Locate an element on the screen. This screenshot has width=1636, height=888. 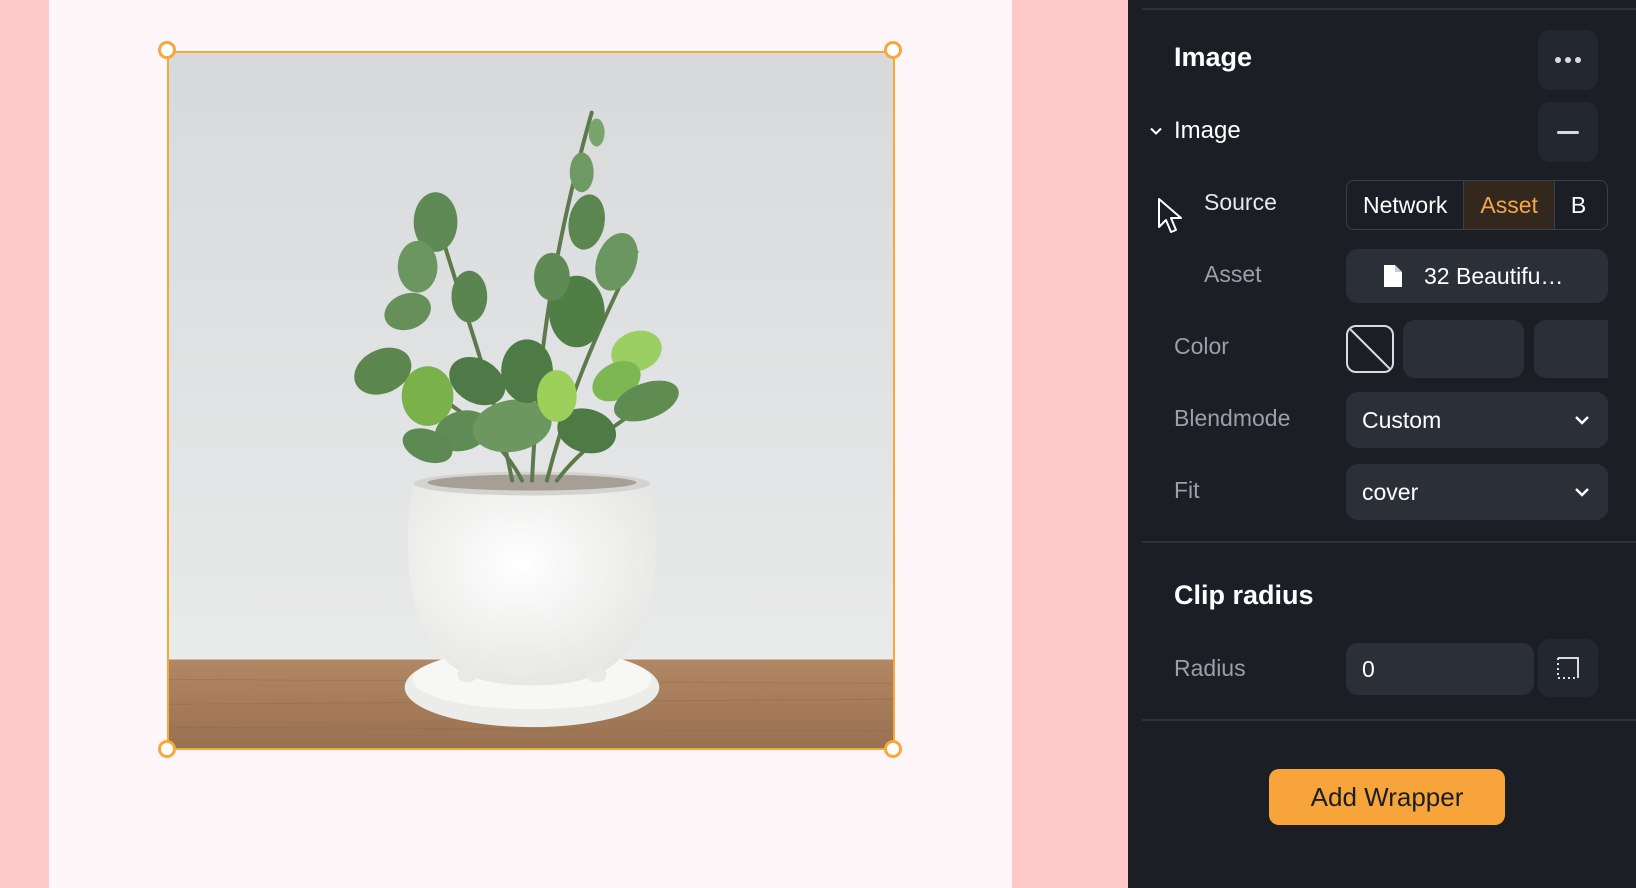
radius-label: Radius is located at coordinates (1210, 668).